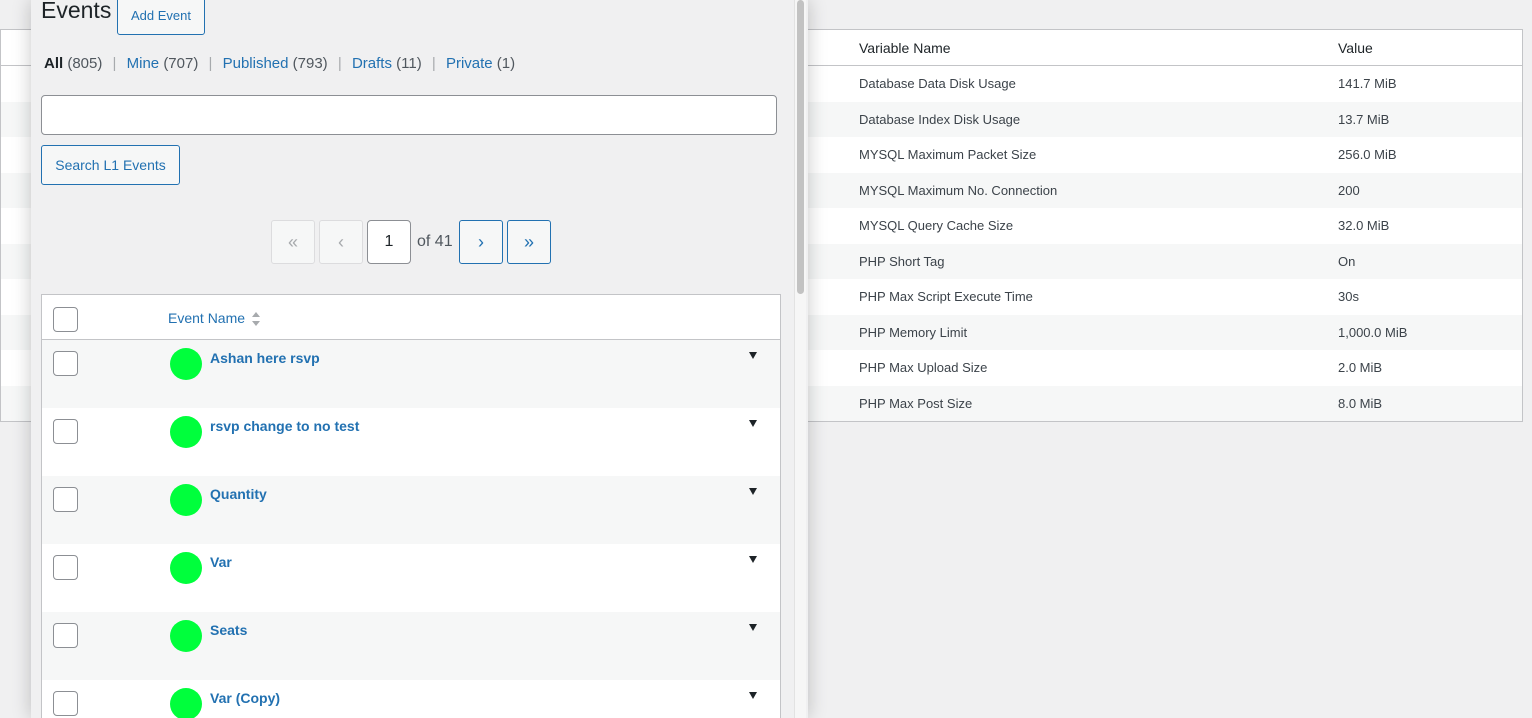  What do you see at coordinates (1360, 403) in the screenshot?
I see `value-cell: 8.0 MiB` at bounding box center [1360, 403].